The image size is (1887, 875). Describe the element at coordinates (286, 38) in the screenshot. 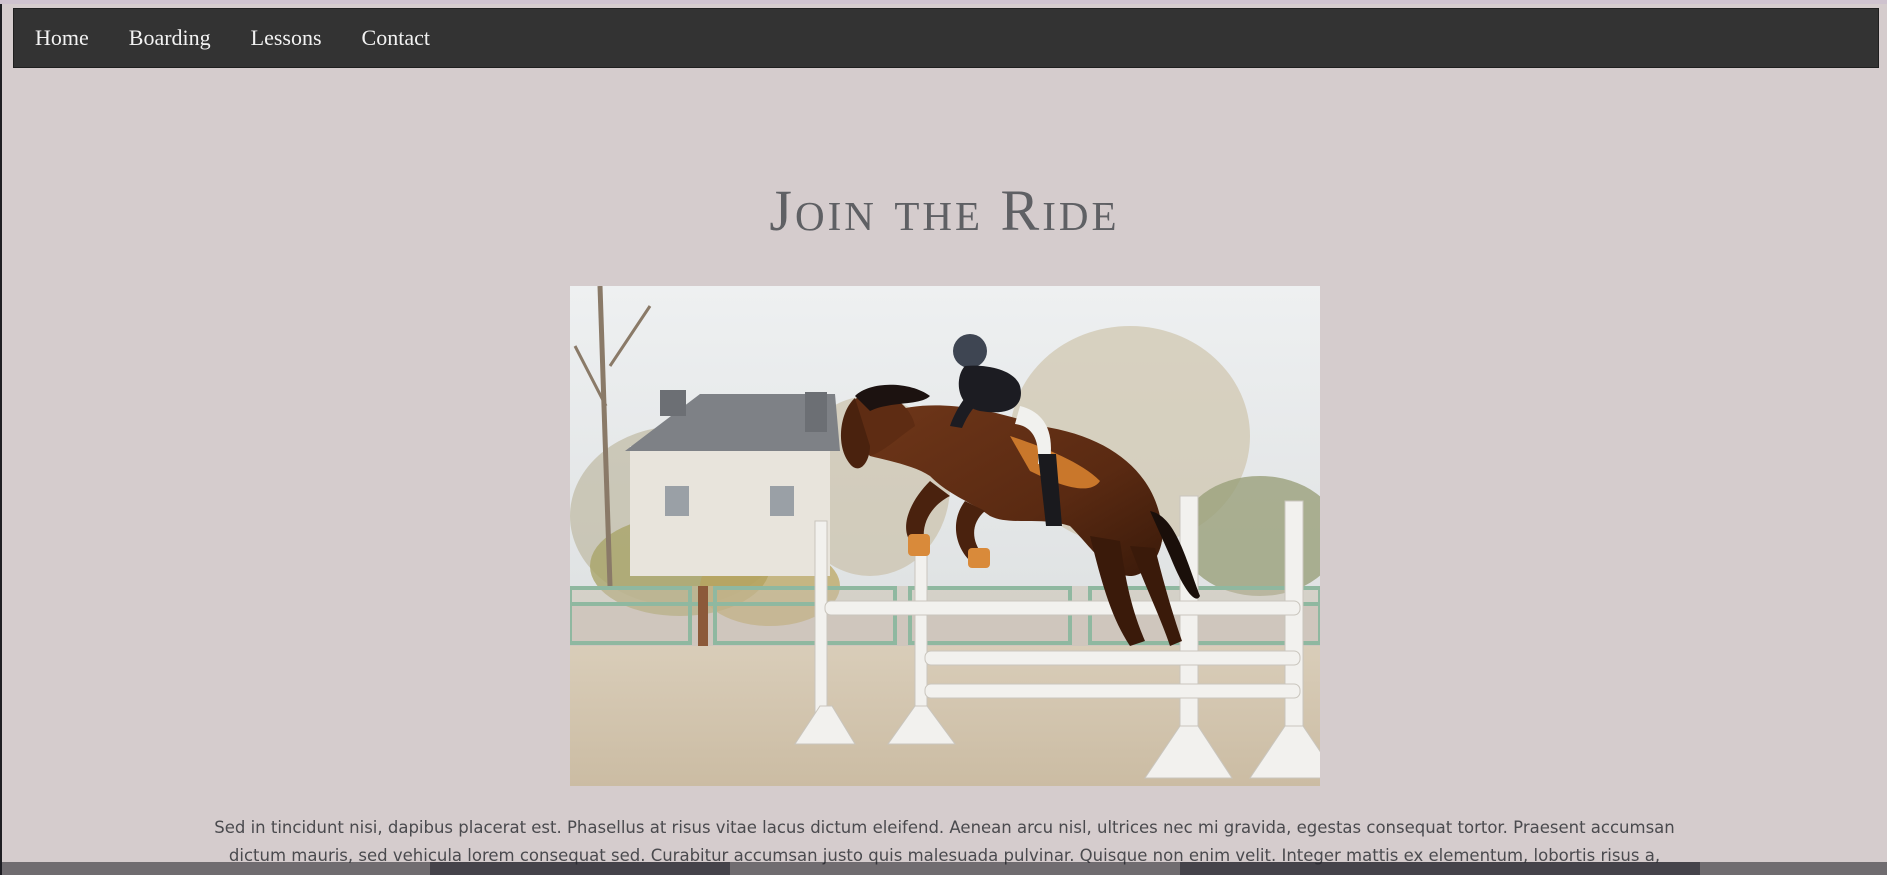

I see `nav-lessons-link: Lessons` at that location.